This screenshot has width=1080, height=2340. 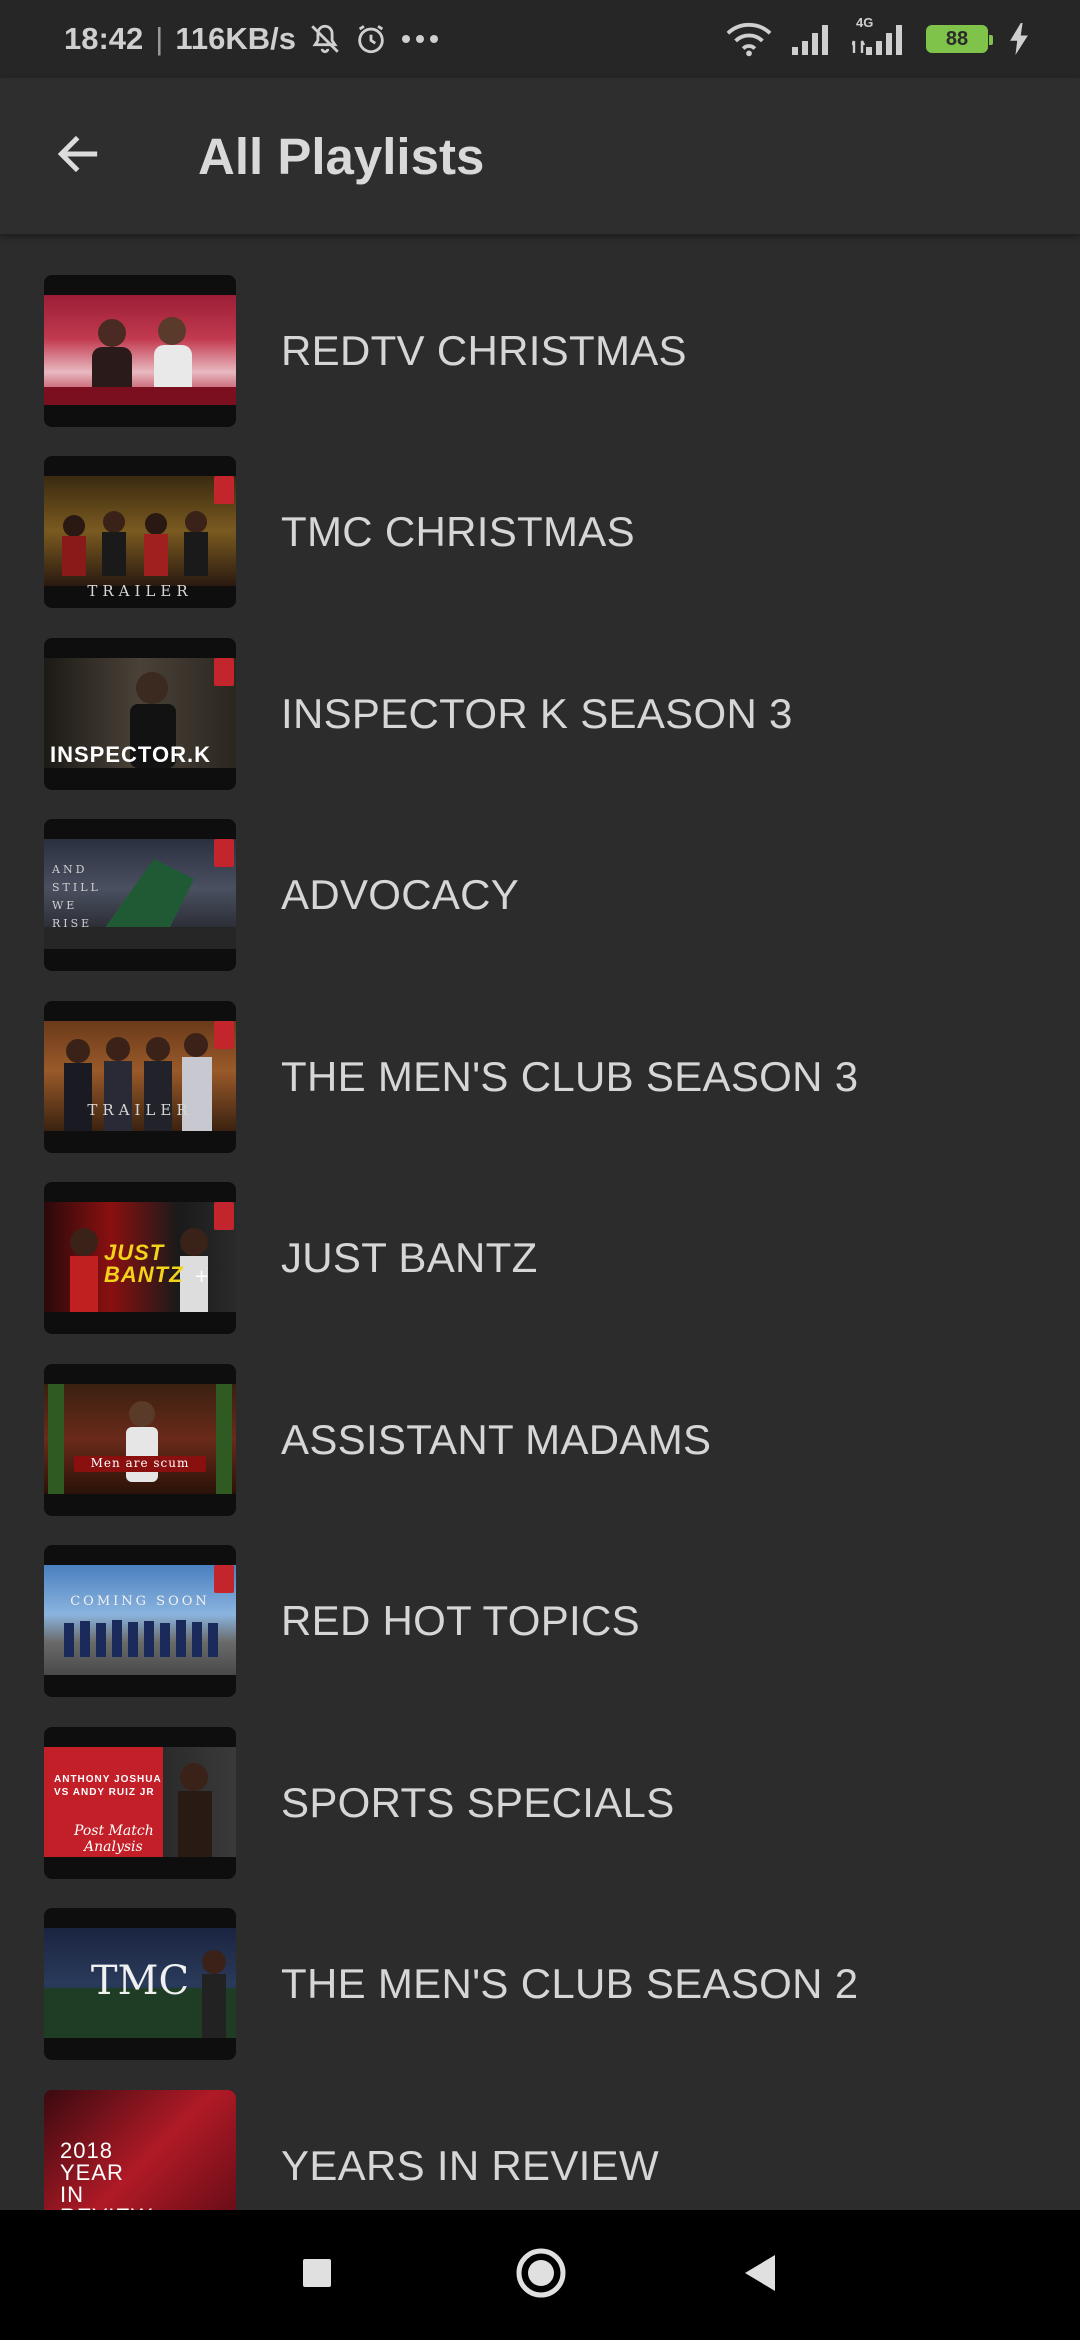 I want to click on playlist-item: TRAILER THE MEN'S CLUB SEASON 3, so click(x=540, y=1077).